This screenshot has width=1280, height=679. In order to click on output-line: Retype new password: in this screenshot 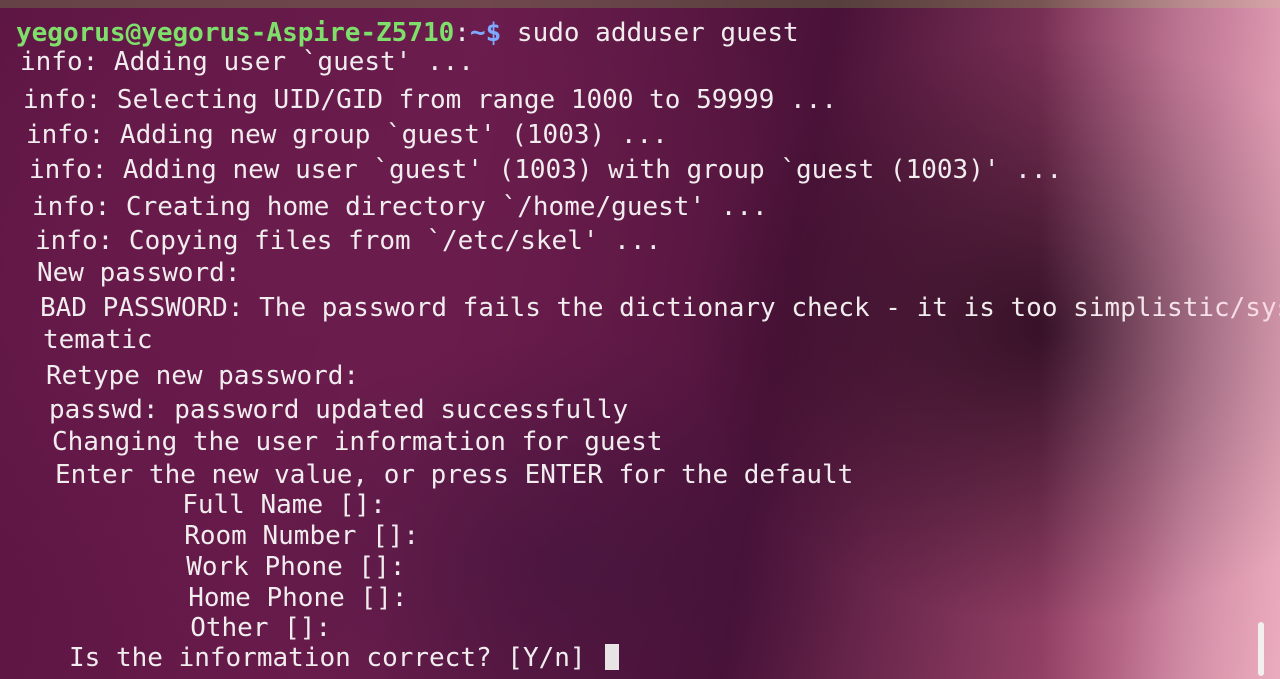, I will do `click(203, 376)`.